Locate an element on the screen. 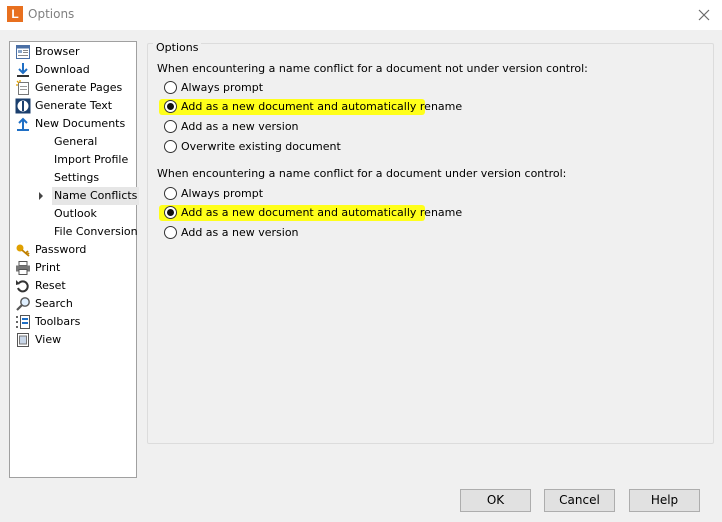 Image resolution: width=722 pixels, height=522 pixels. close-icon is located at coordinates (704, 15).